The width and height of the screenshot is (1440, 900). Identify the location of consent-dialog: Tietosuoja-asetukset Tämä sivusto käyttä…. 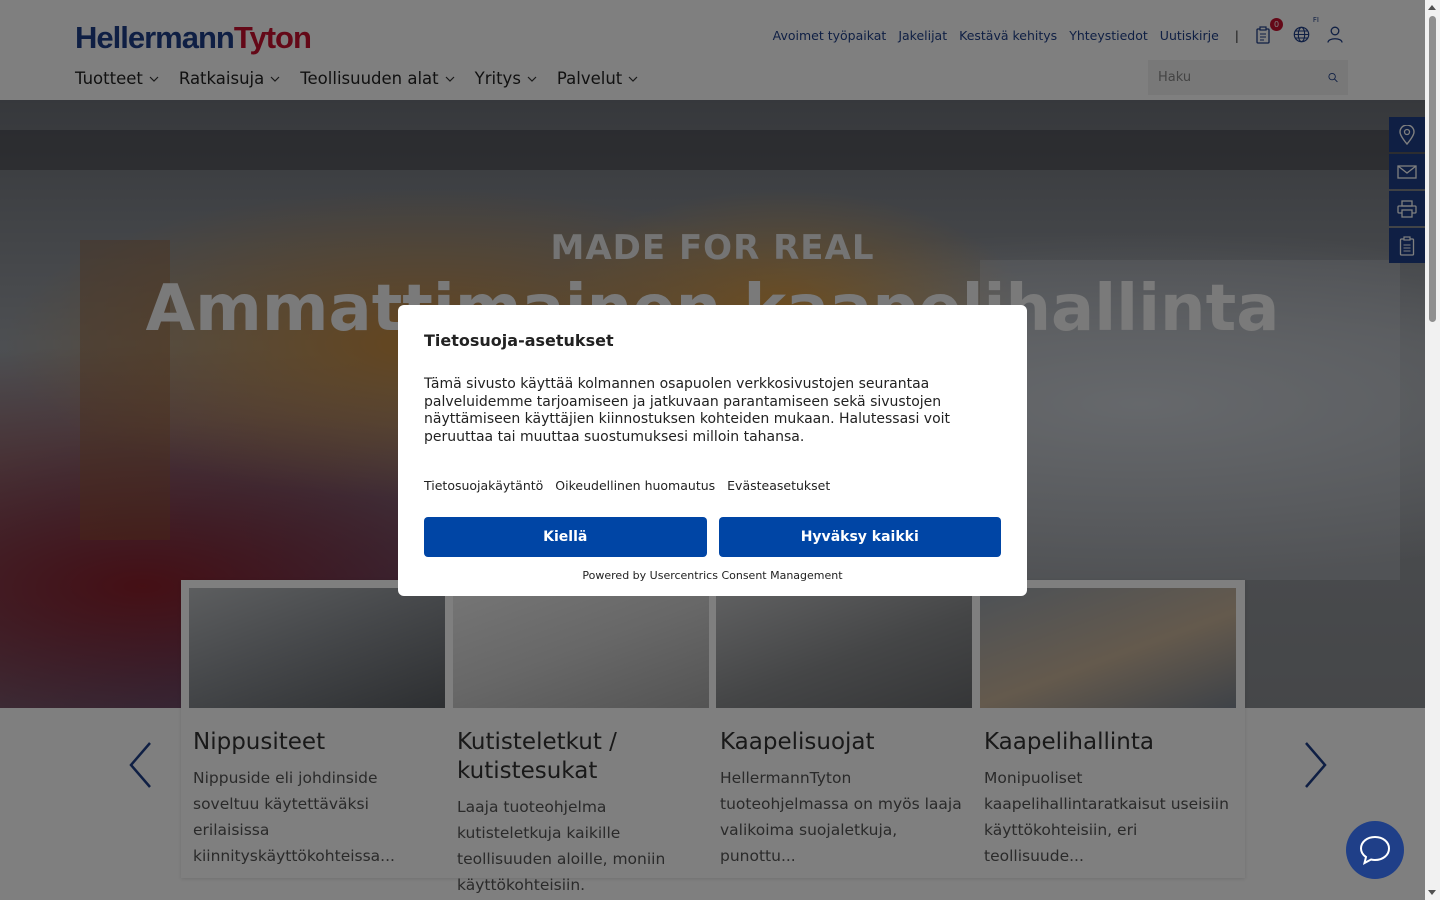
(712, 450).